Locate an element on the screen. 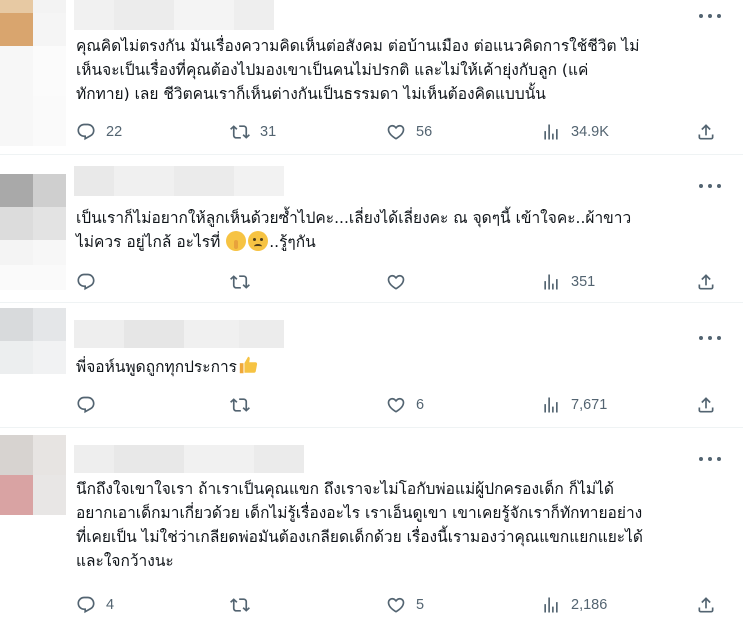  shushing-face-emoji is located at coordinates (236, 241).